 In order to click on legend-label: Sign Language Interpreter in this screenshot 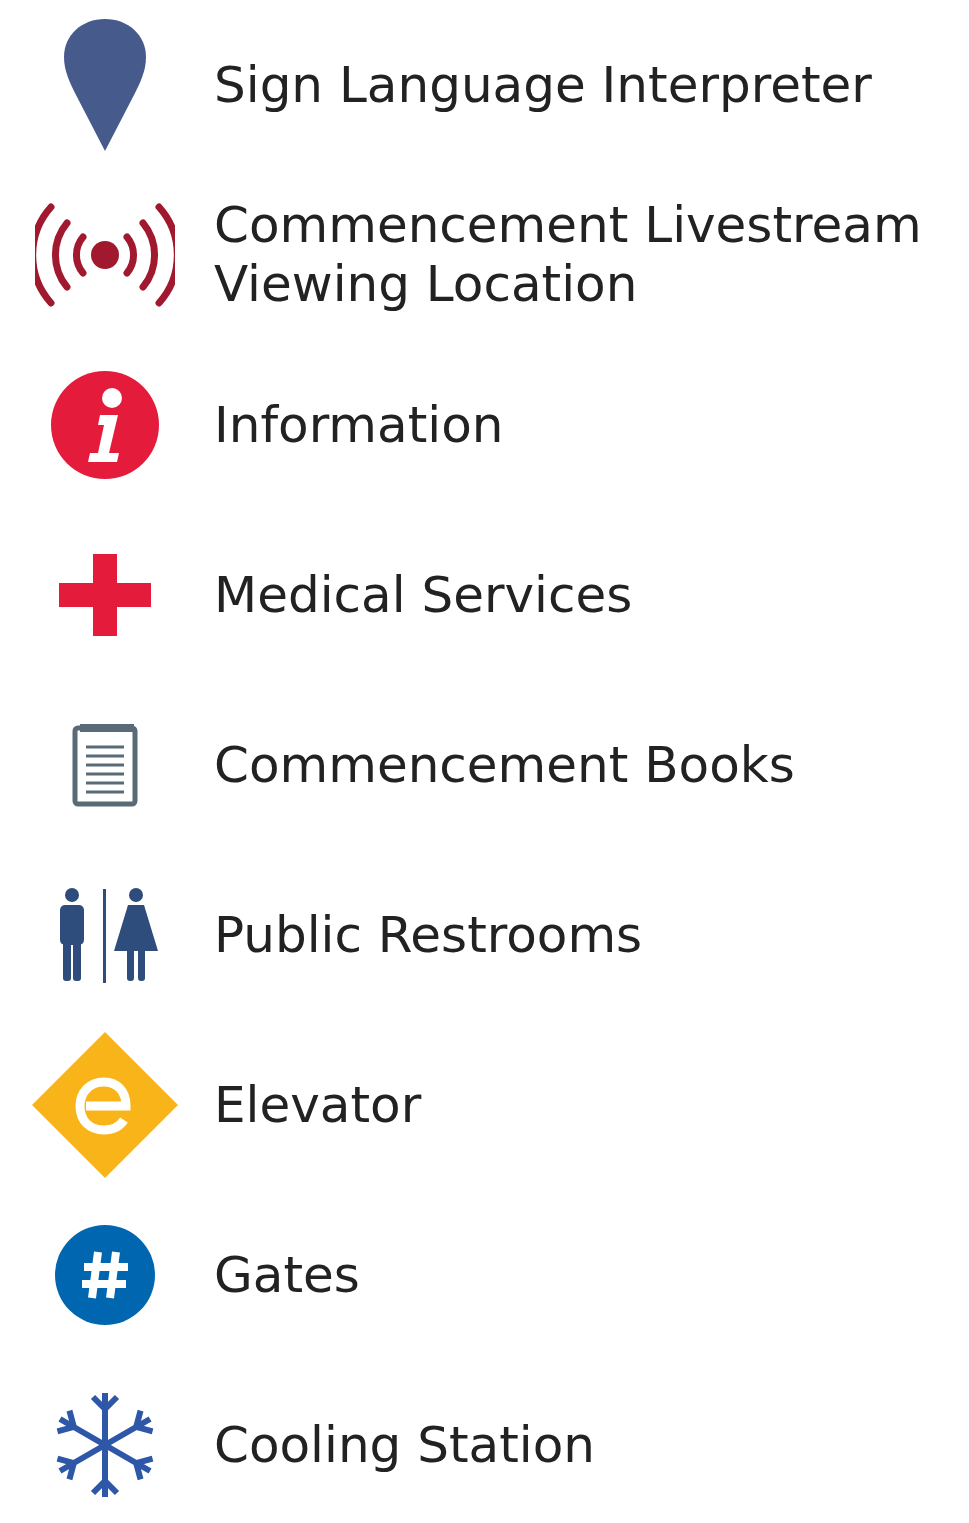, I will do `click(543, 85)`.